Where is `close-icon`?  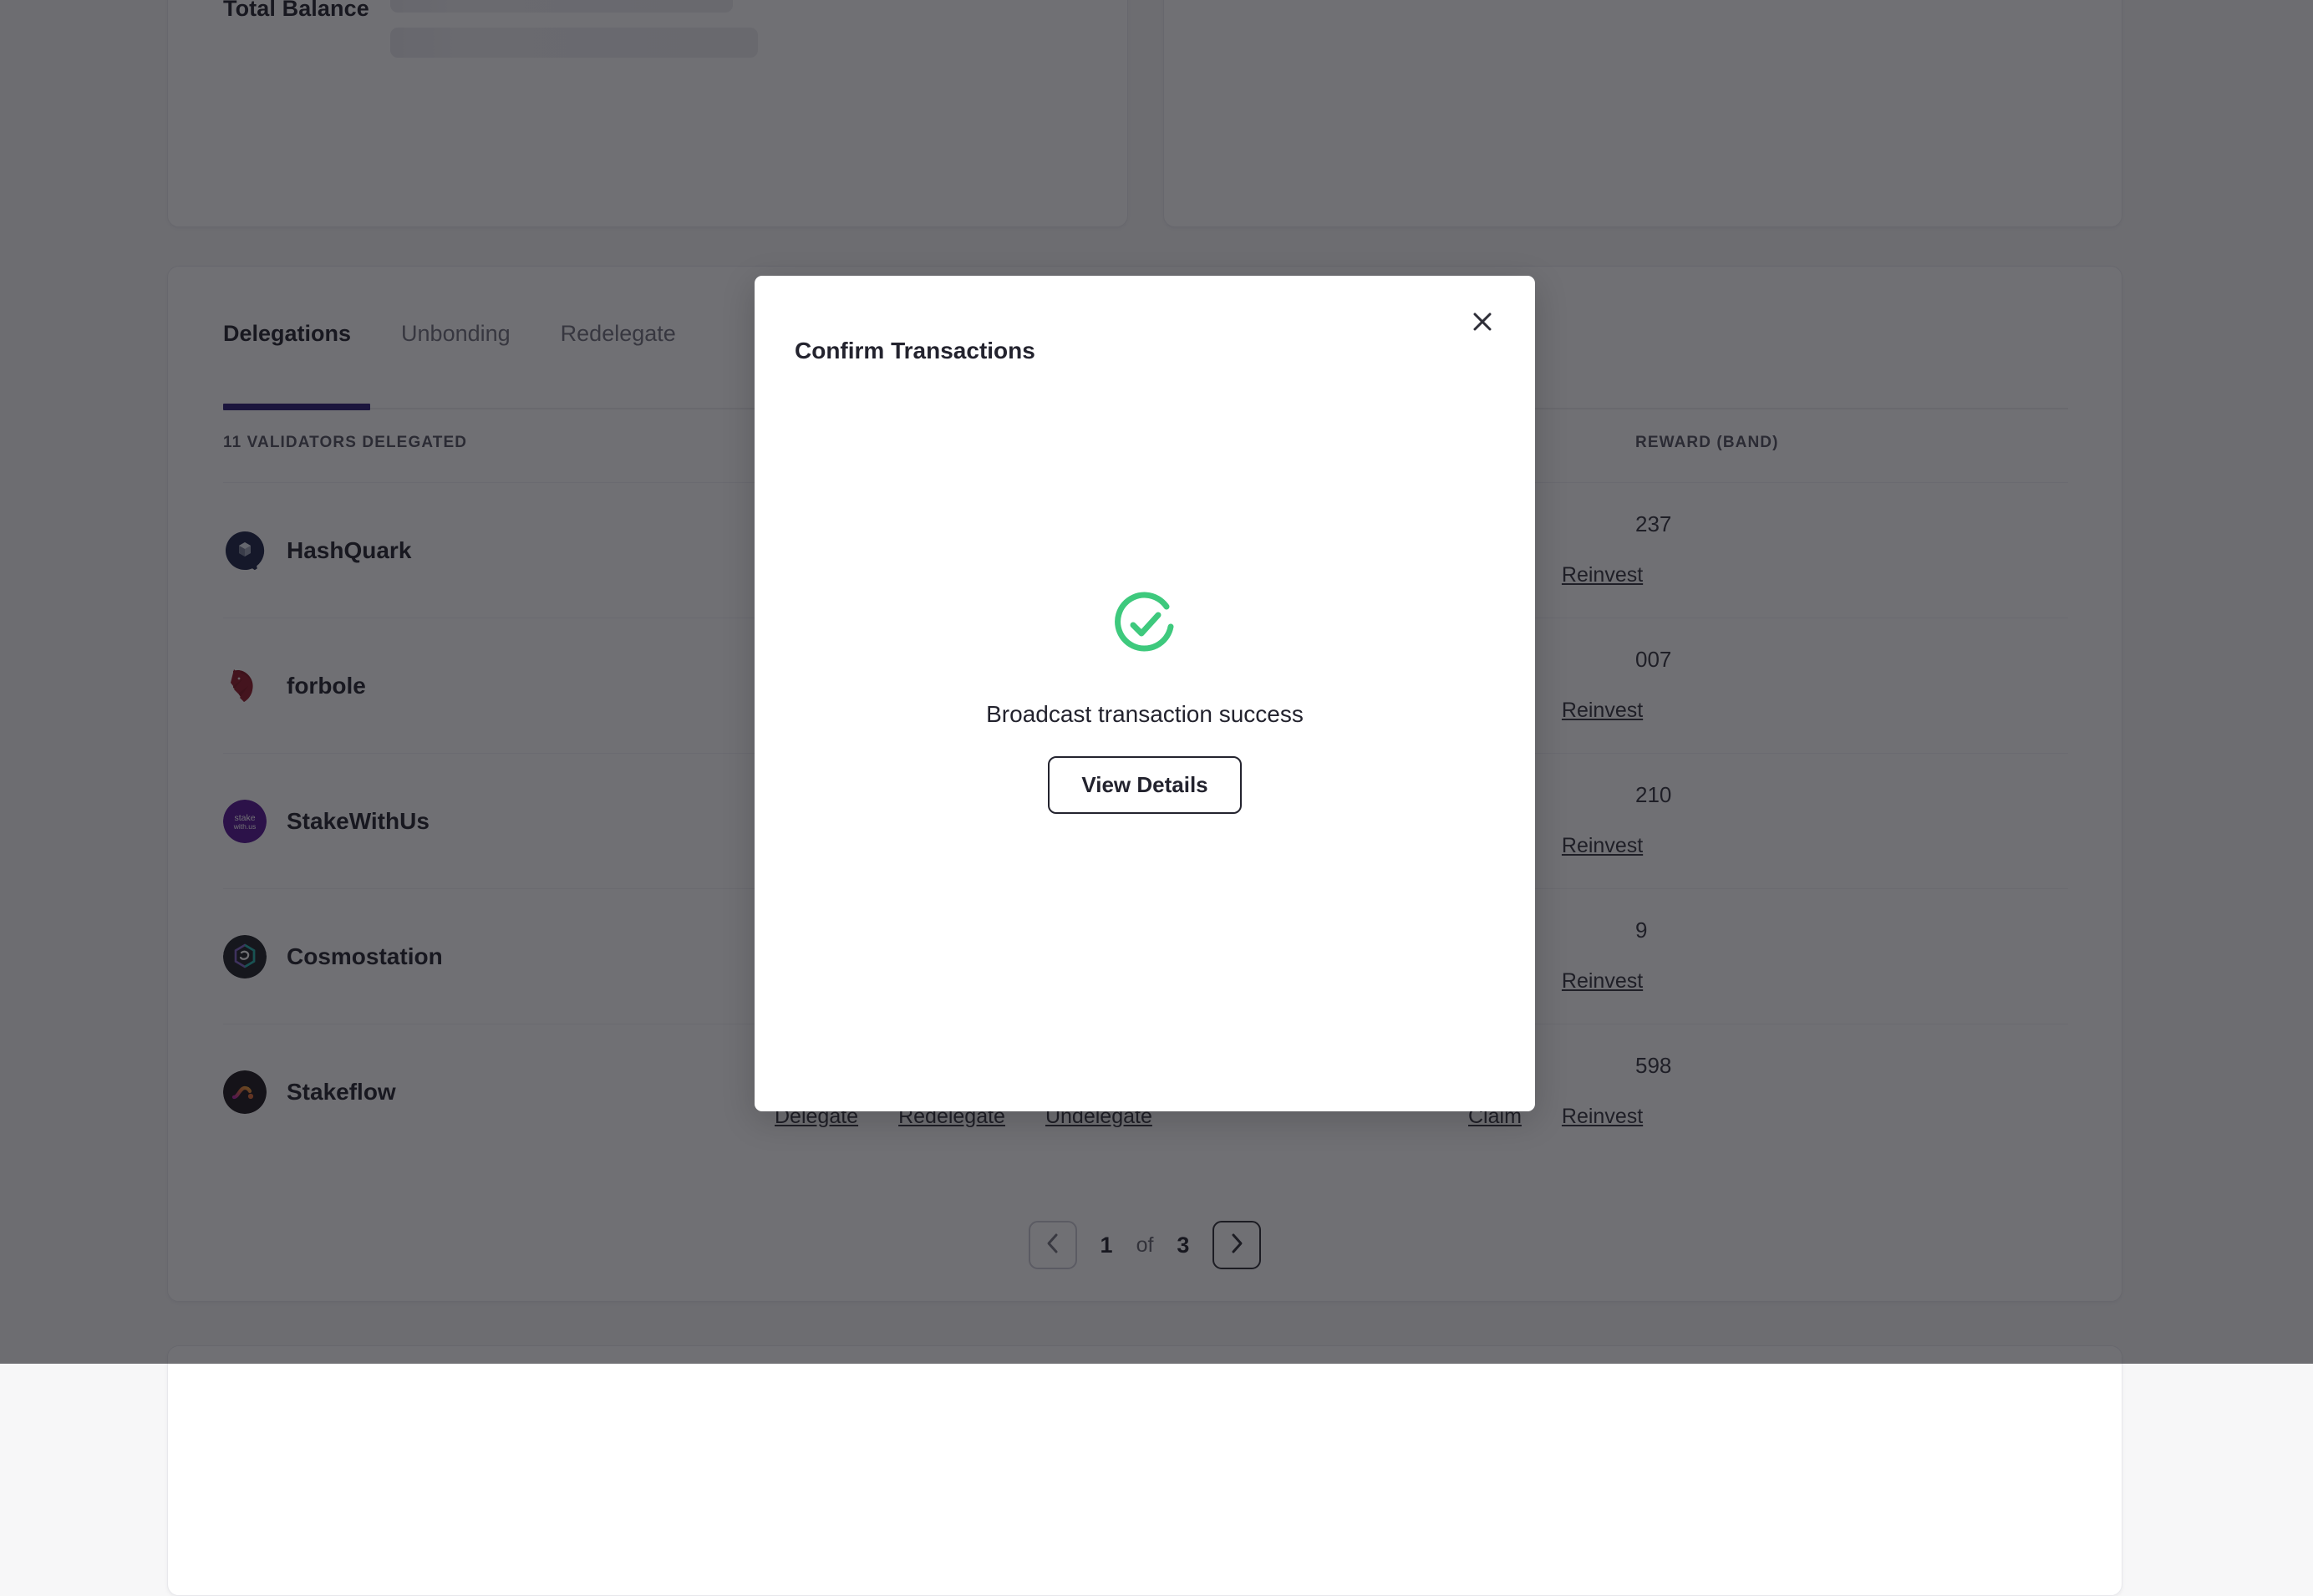
close-icon is located at coordinates (1482, 323).